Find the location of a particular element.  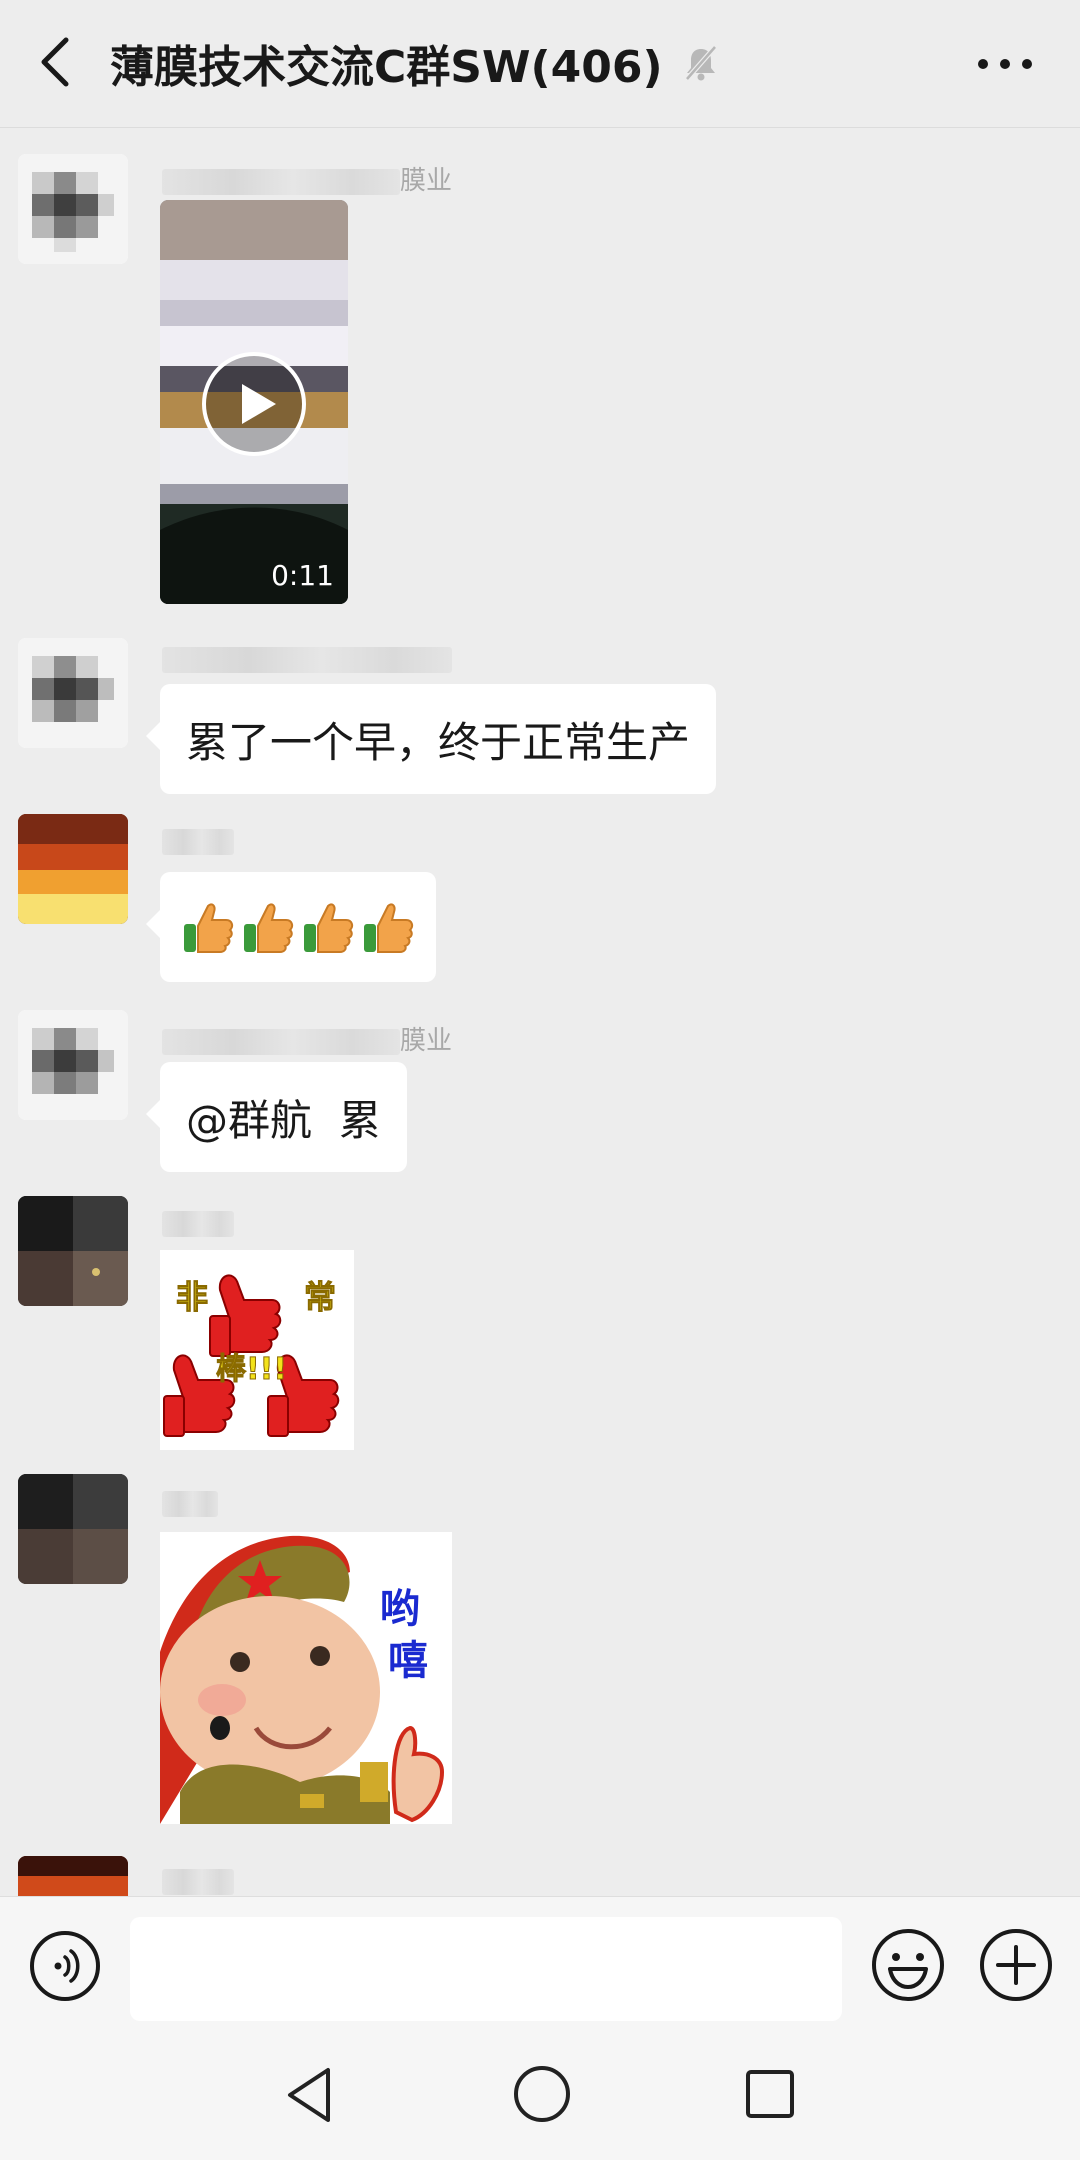

nav-recents-square-icon is located at coordinates (770, 2094).